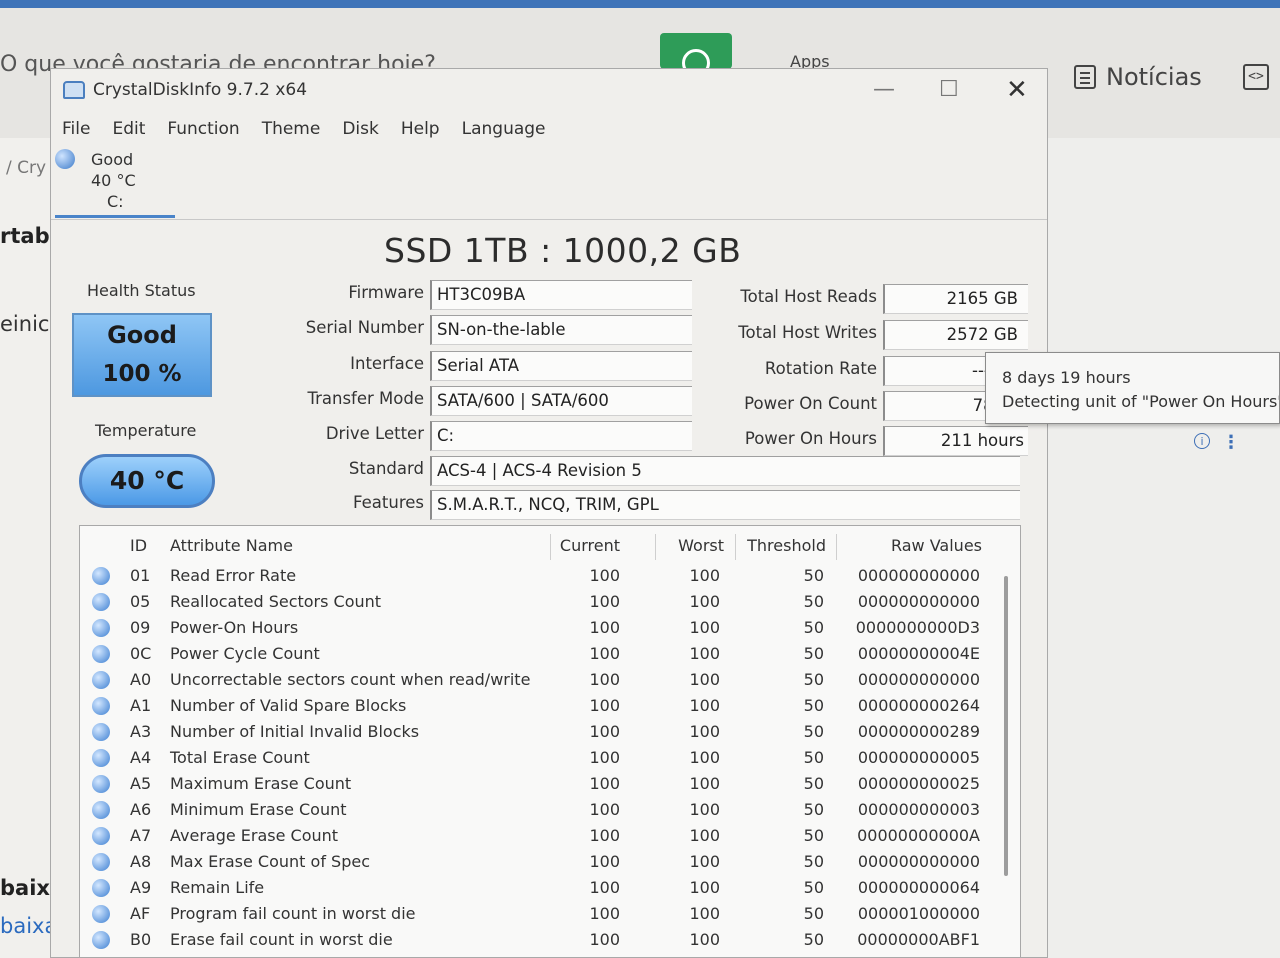  I want to click on divider, so click(549, 219).